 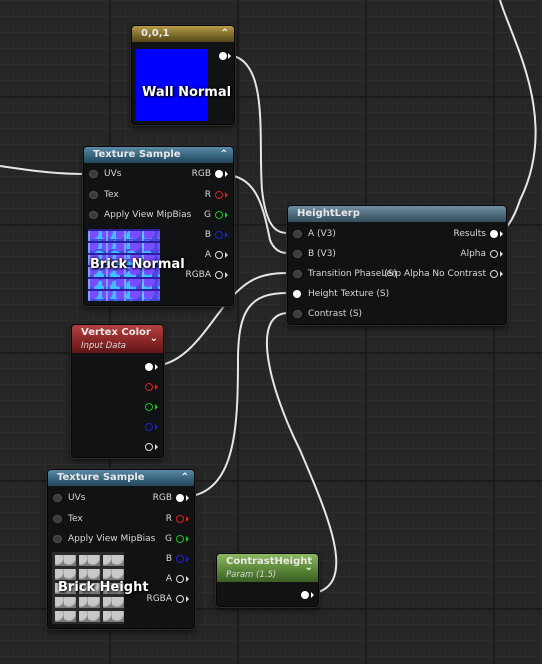 I want to click on results-output-label: Results, so click(x=470, y=234).